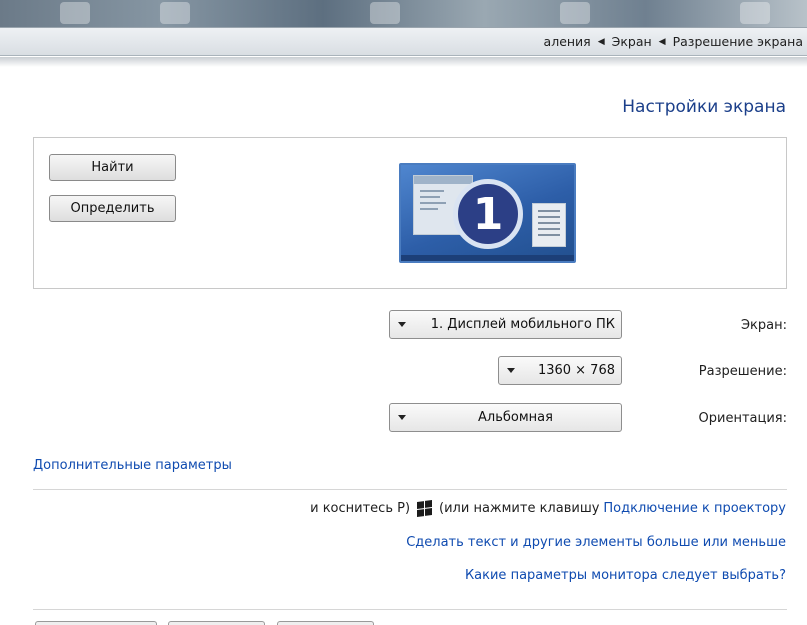  I want to click on address-bar: аления ◀ Экран ◀ Разрешение экрана, so click(403, 41).